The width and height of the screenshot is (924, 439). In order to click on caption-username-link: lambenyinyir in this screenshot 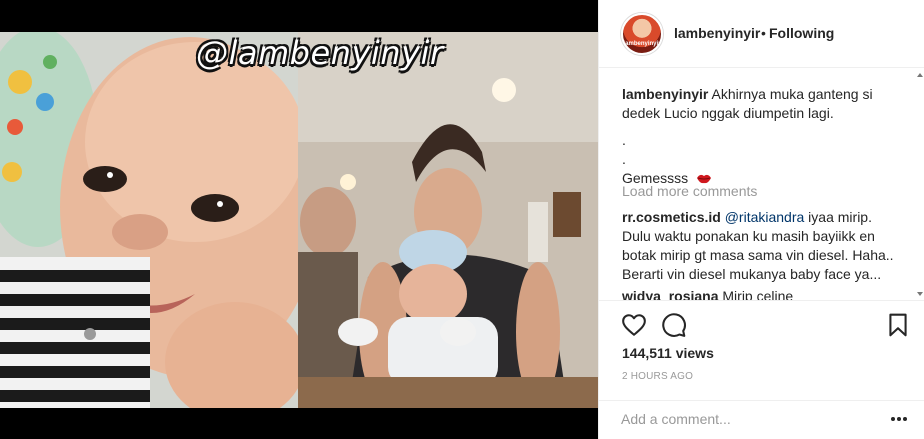, I will do `click(665, 94)`.